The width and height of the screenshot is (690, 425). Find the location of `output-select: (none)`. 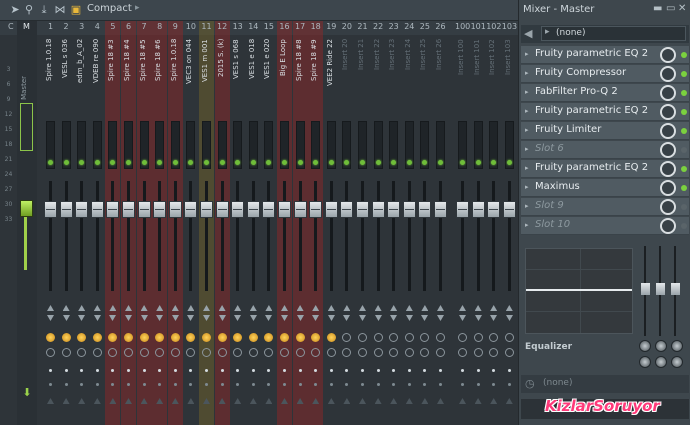

output-select: (none) is located at coordinates (557, 383).